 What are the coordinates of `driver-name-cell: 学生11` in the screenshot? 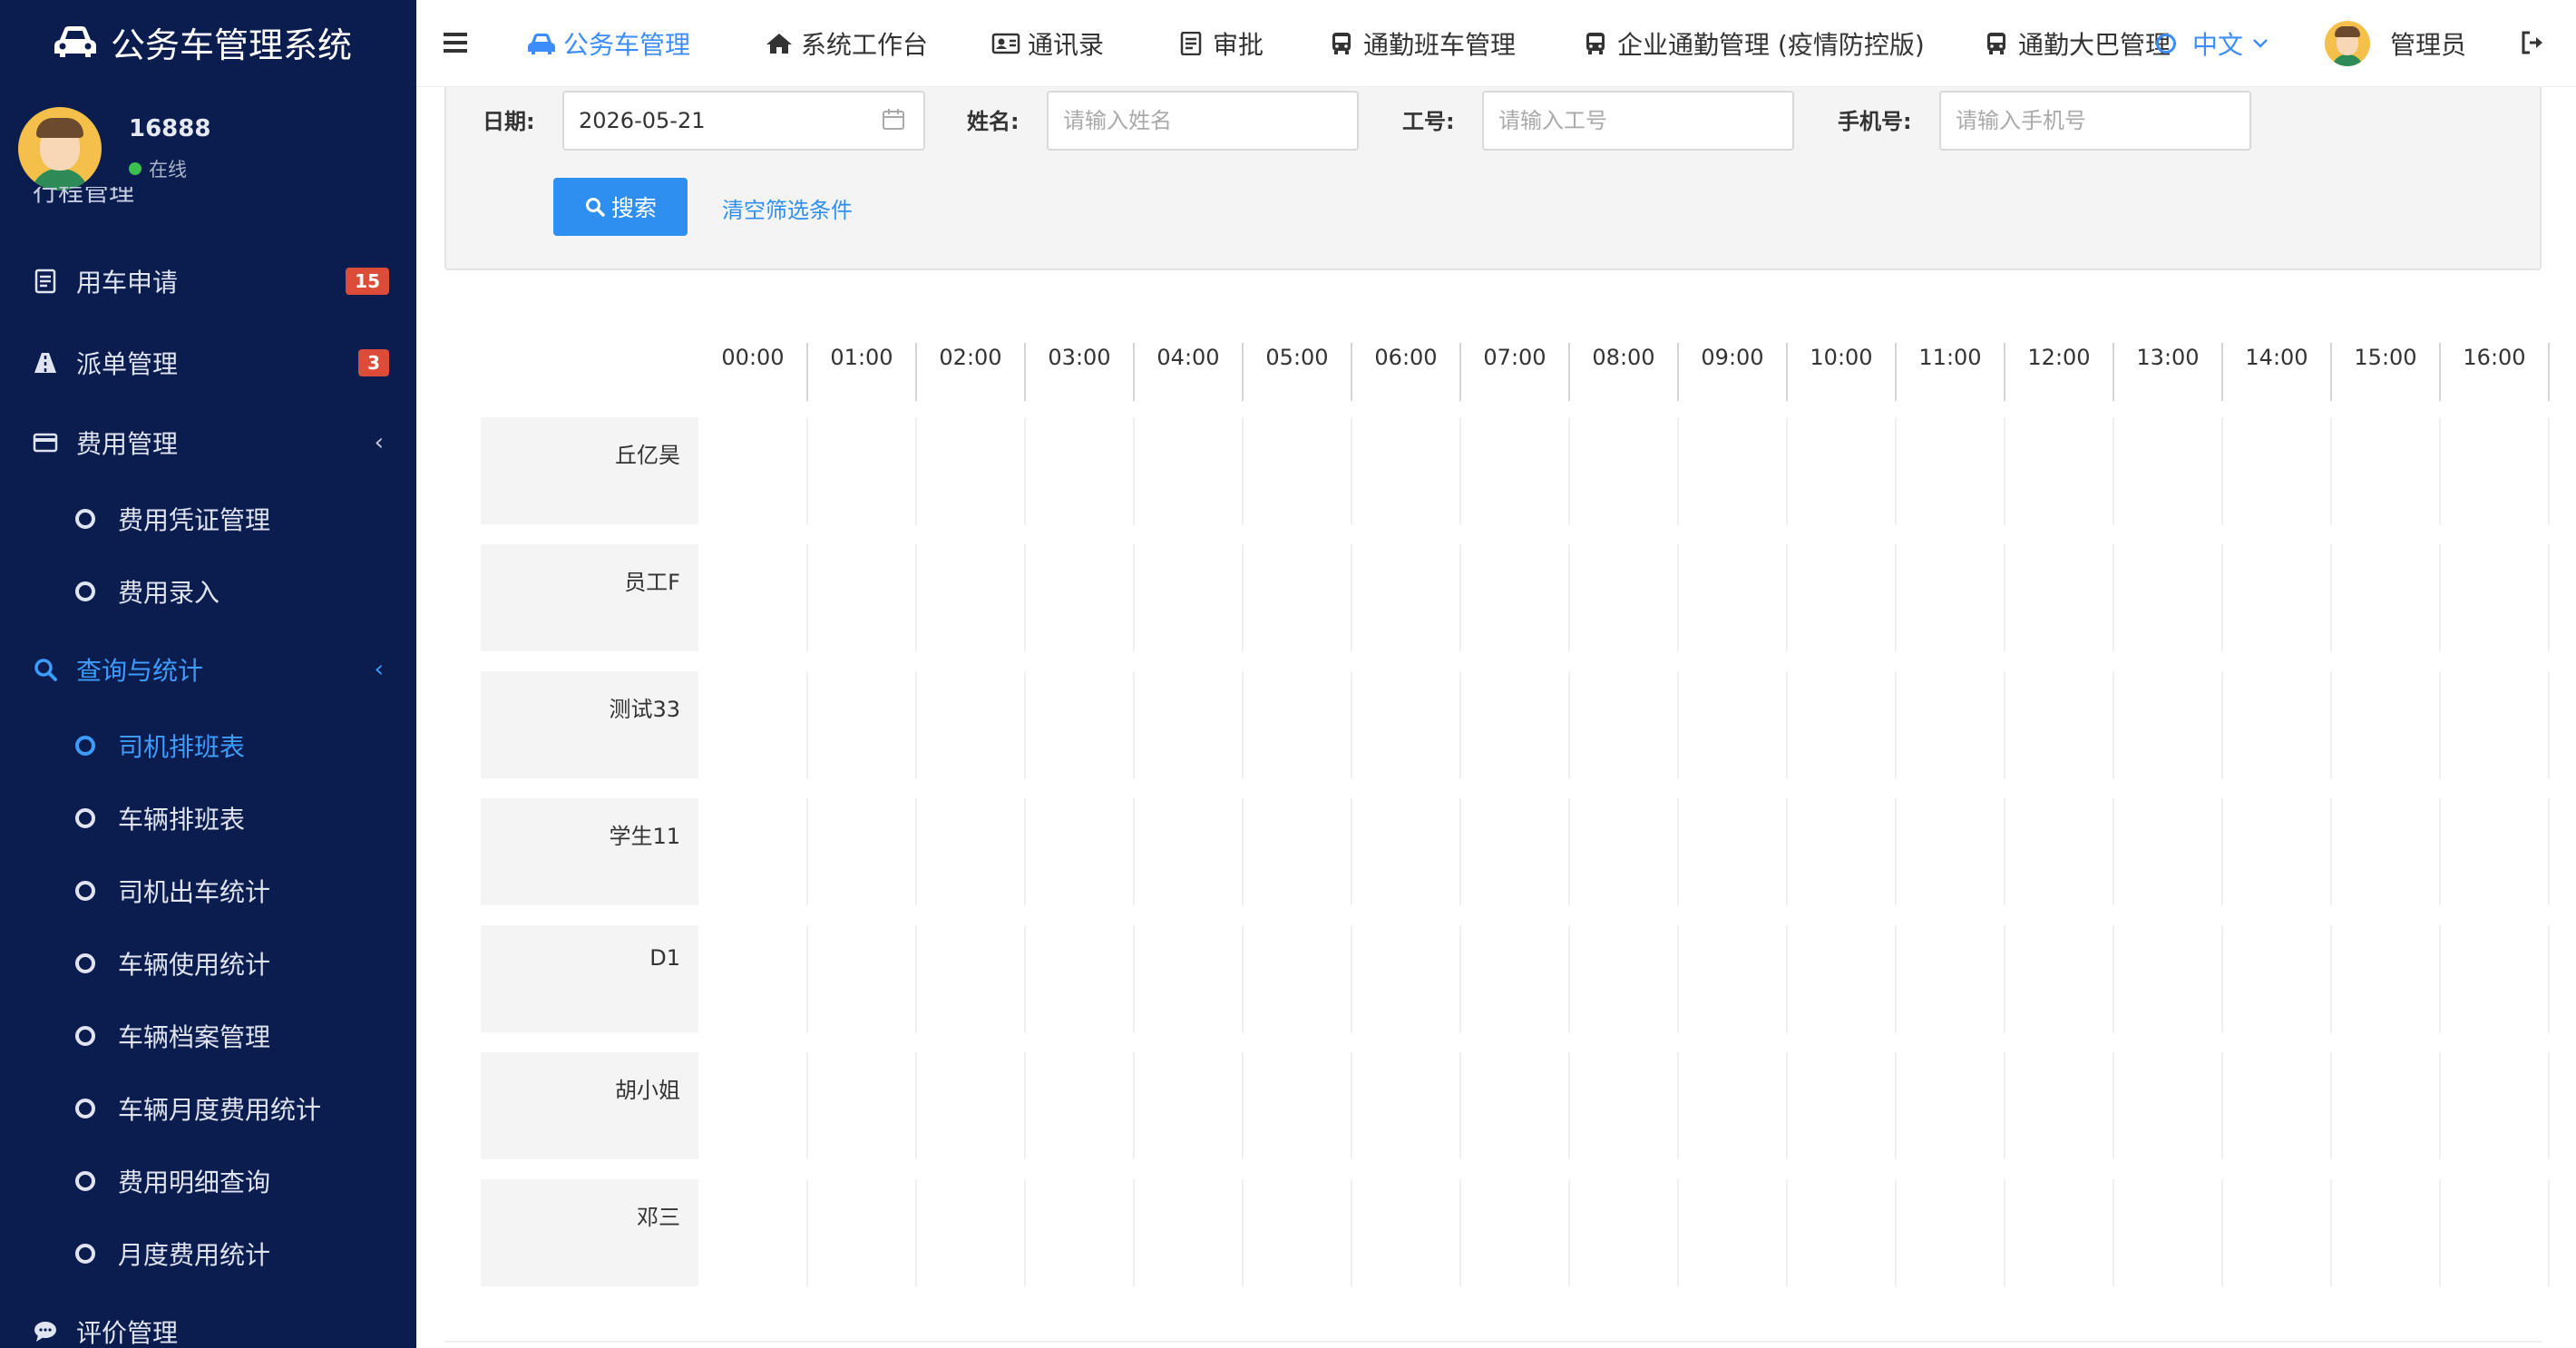 It's located at (589, 851).